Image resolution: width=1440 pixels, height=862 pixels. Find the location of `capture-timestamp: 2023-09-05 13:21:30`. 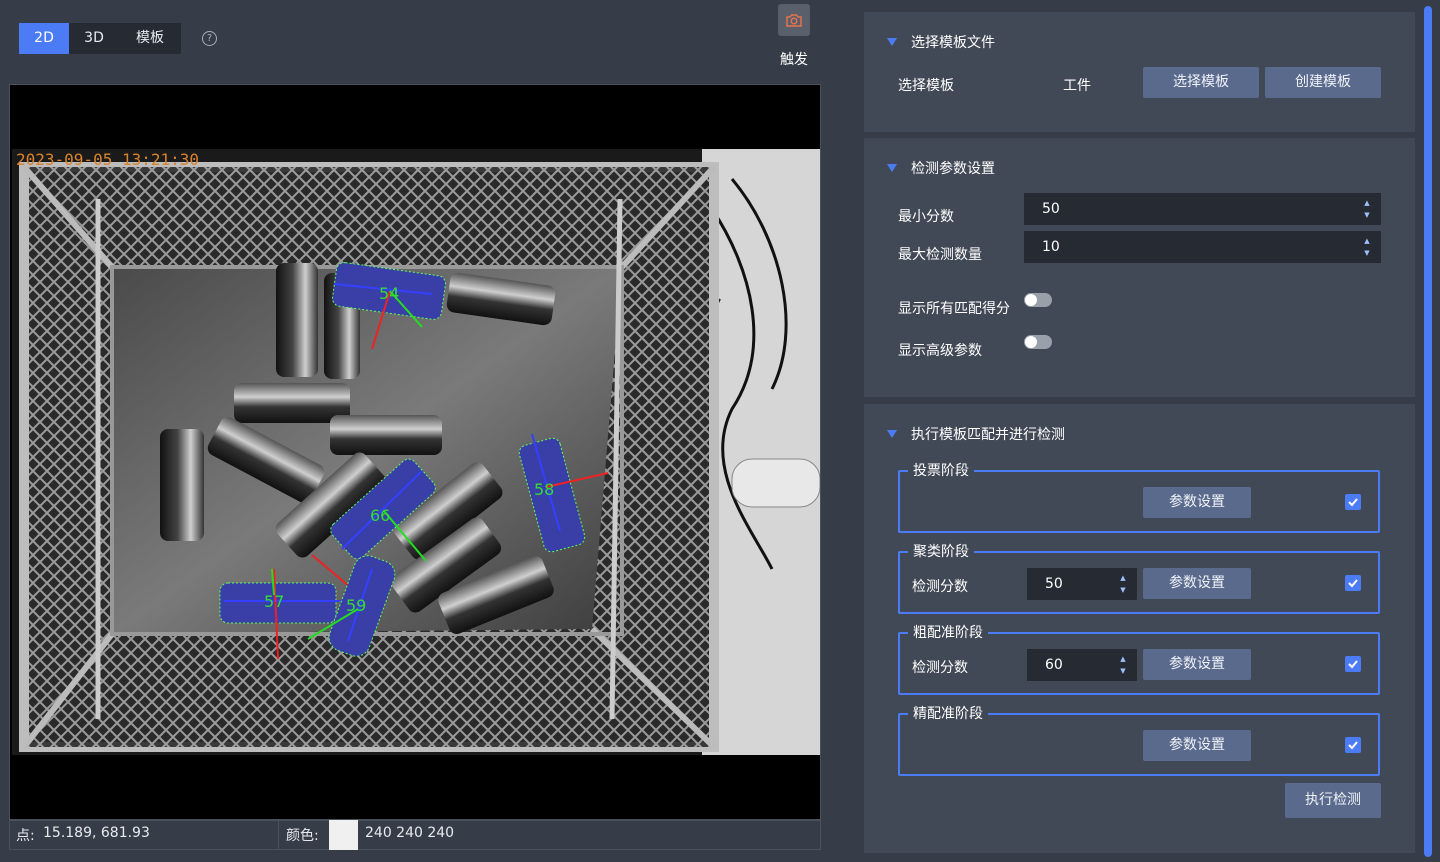

capture-timestamp: 2023-09-05 13:21:30 is located at coordinates (107, 159).